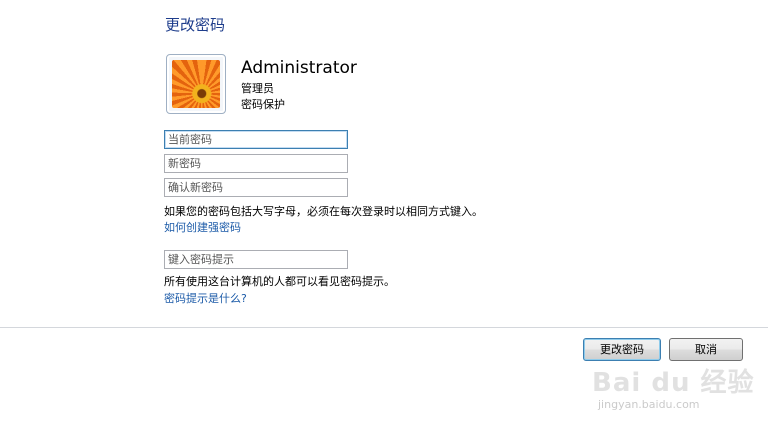 Image resolution: width=768 pixels, height=435 pixels. What do you see at coordinates (299, 68) in the screenshot?
I see `user-name: Administrator` at bounding box center [299, 68].